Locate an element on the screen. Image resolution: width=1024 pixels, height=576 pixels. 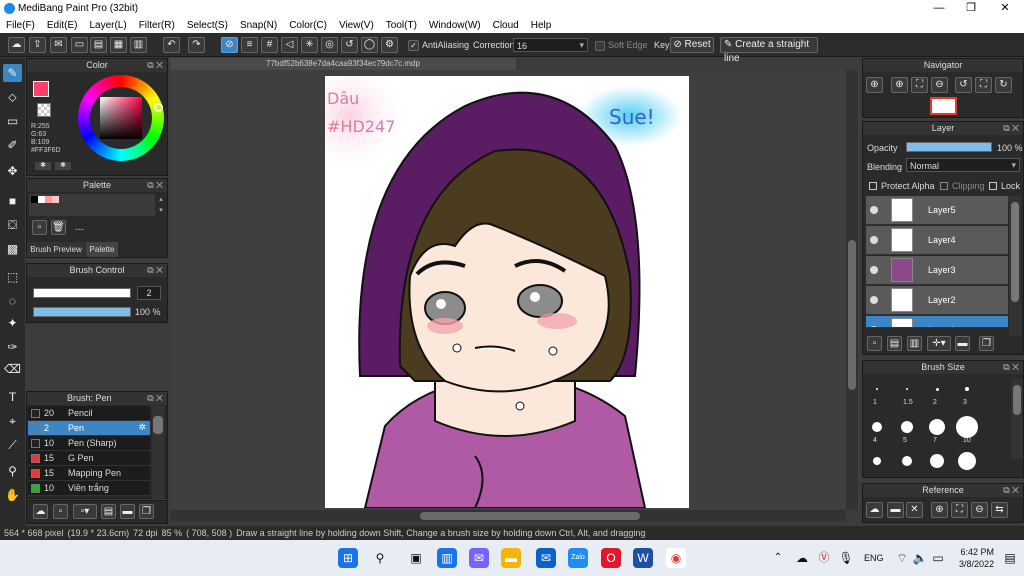
new-brush-icon: ▫ is located at coordinates (60, 511).